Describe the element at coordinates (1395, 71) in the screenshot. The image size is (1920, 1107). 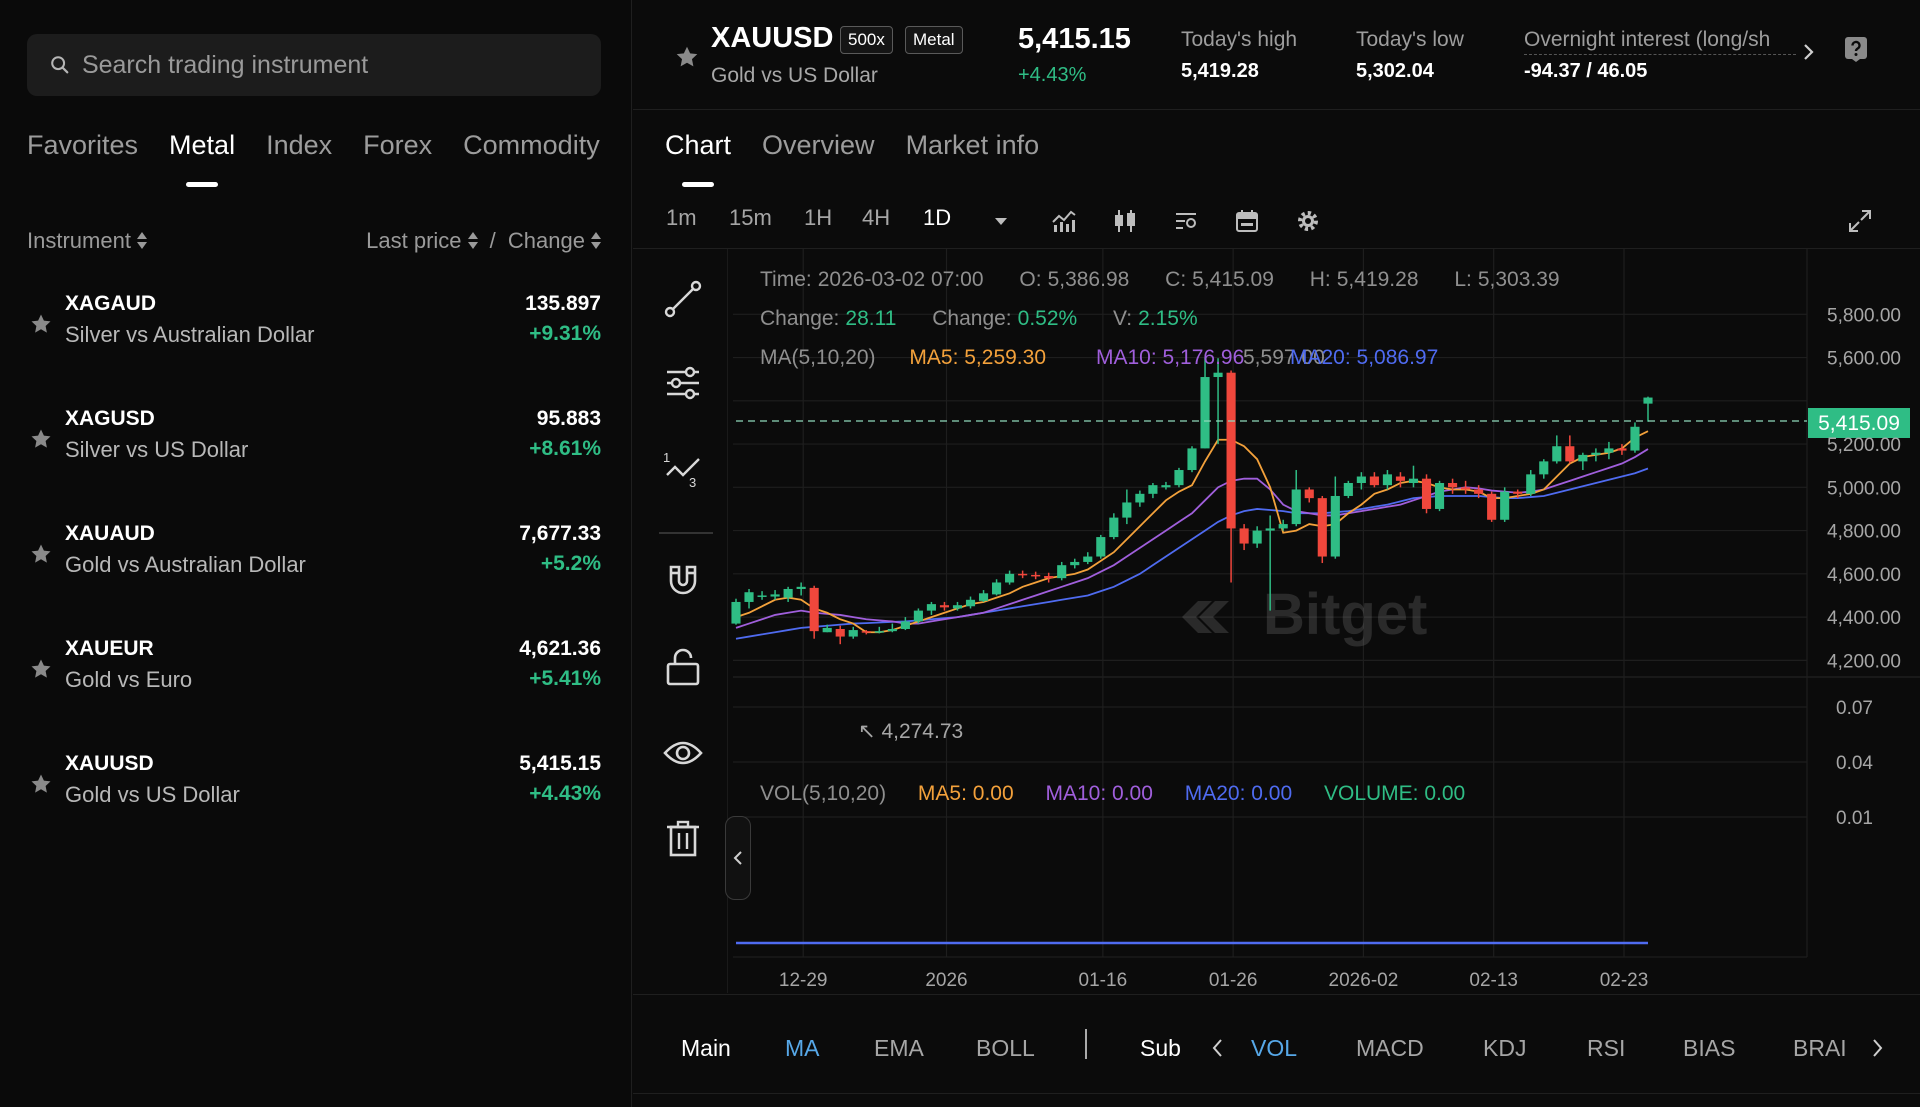
I see `todays-low-value: 5,302.04` at that location.